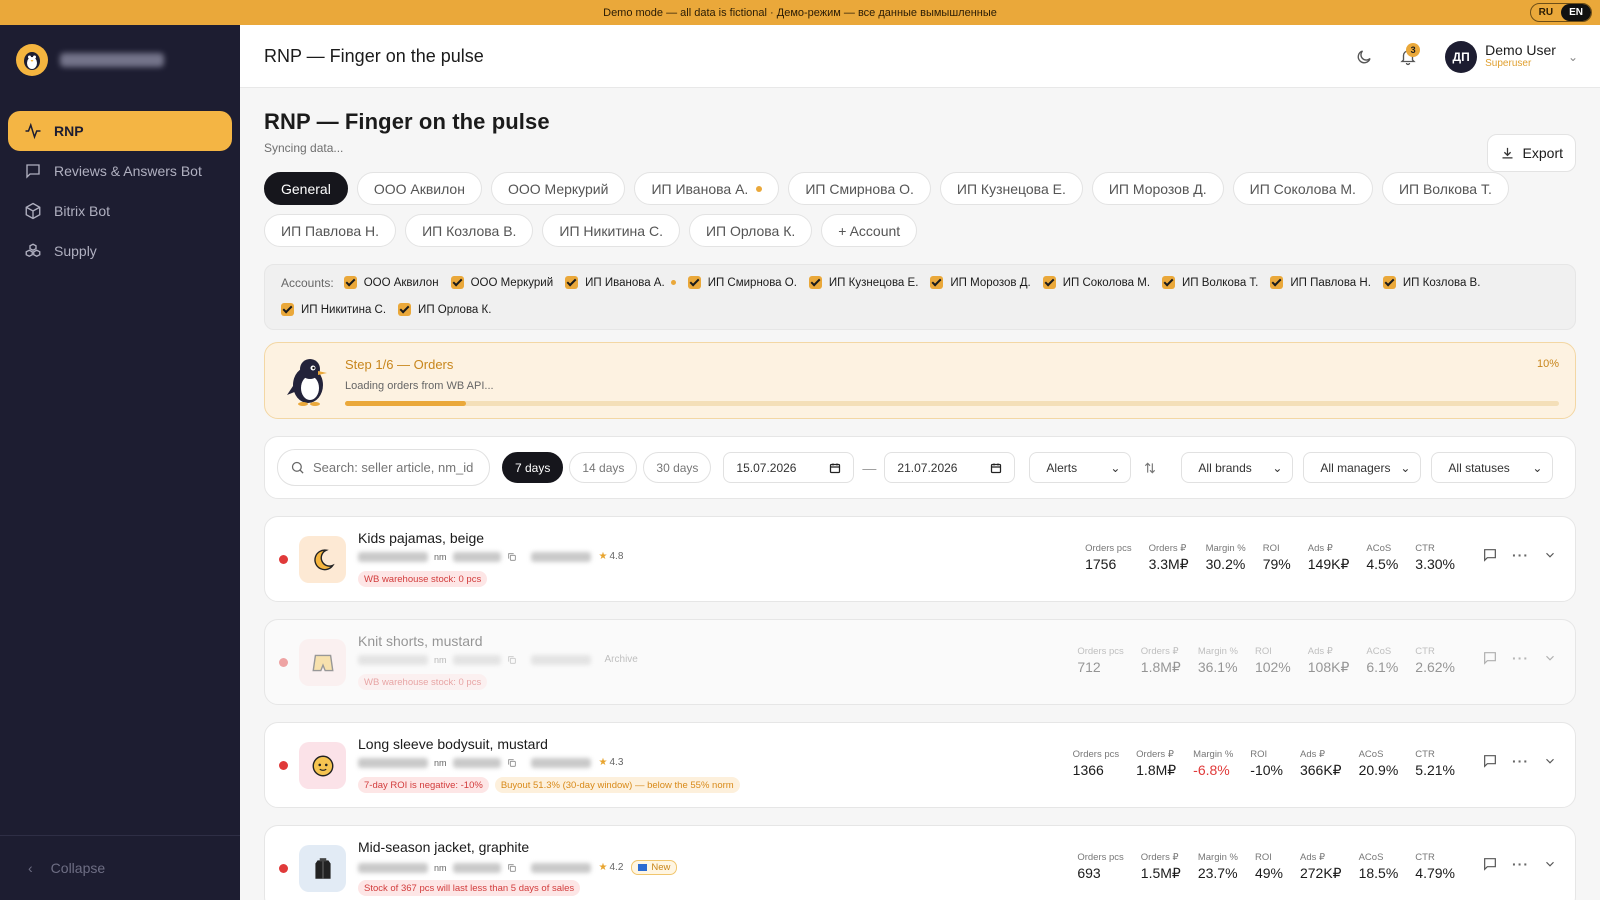 The width and height of the screenshot is (1600, 900). Describe the element at coordinates (950, 467) in the screenshot. I see `date-to-field: 21.07.2026` at that location.